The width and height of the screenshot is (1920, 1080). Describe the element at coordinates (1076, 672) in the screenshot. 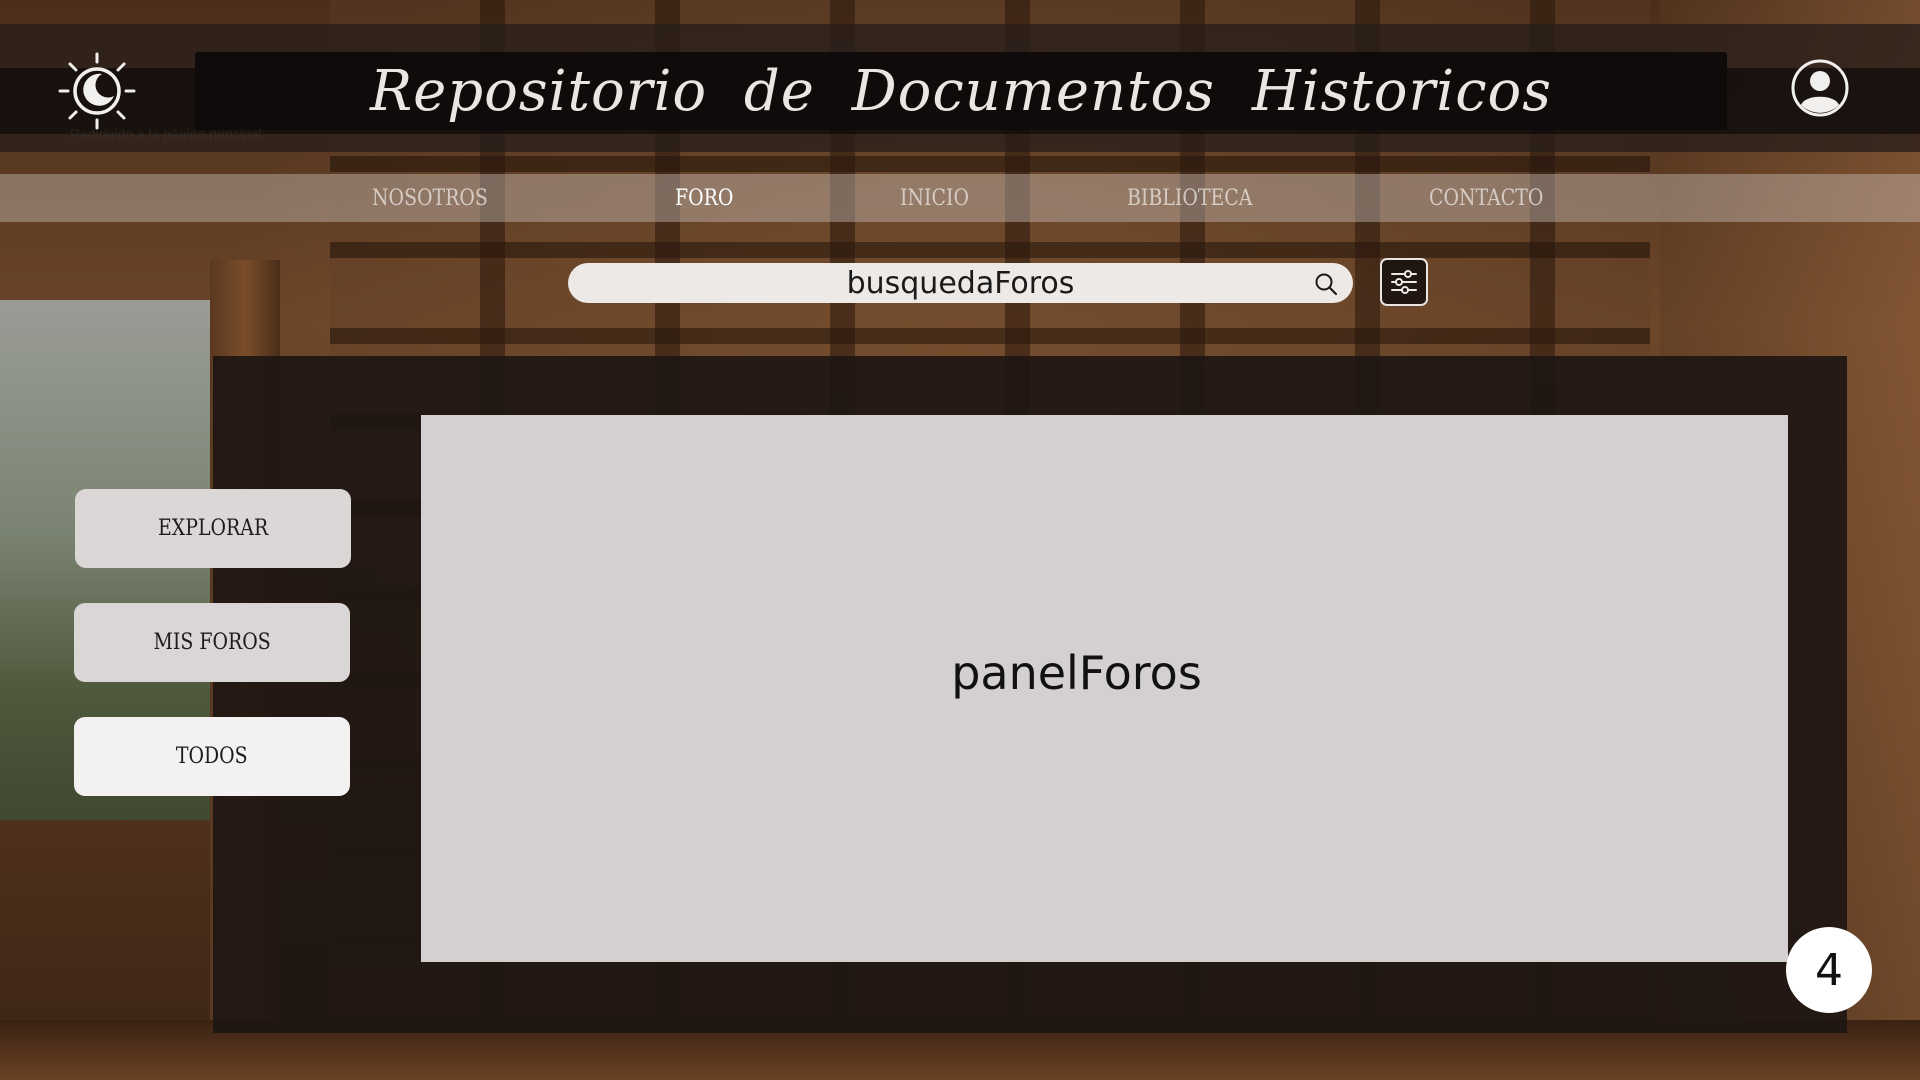

I see `forums-panel-label: panelForos` at that location.